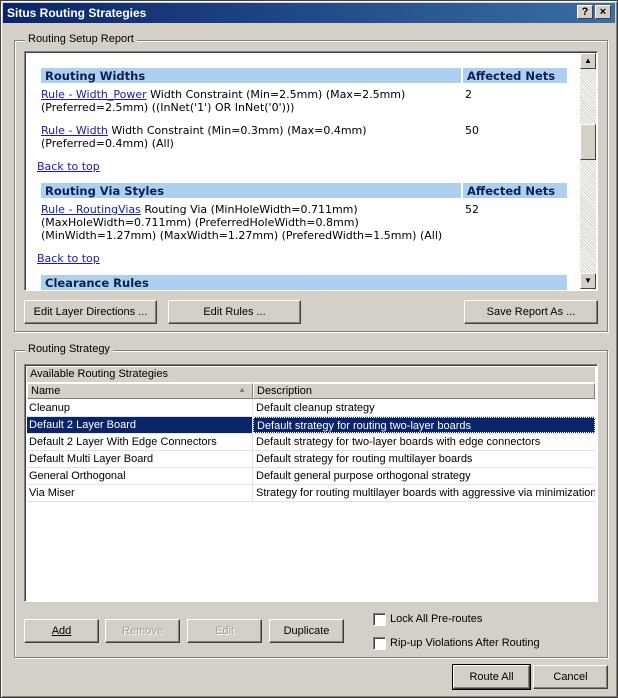 The height and width of the screenshot is (698, 618). Describe the element at coordinates (472, 209) in the screenshot. I see `affected-nets-count: 52` at that location.